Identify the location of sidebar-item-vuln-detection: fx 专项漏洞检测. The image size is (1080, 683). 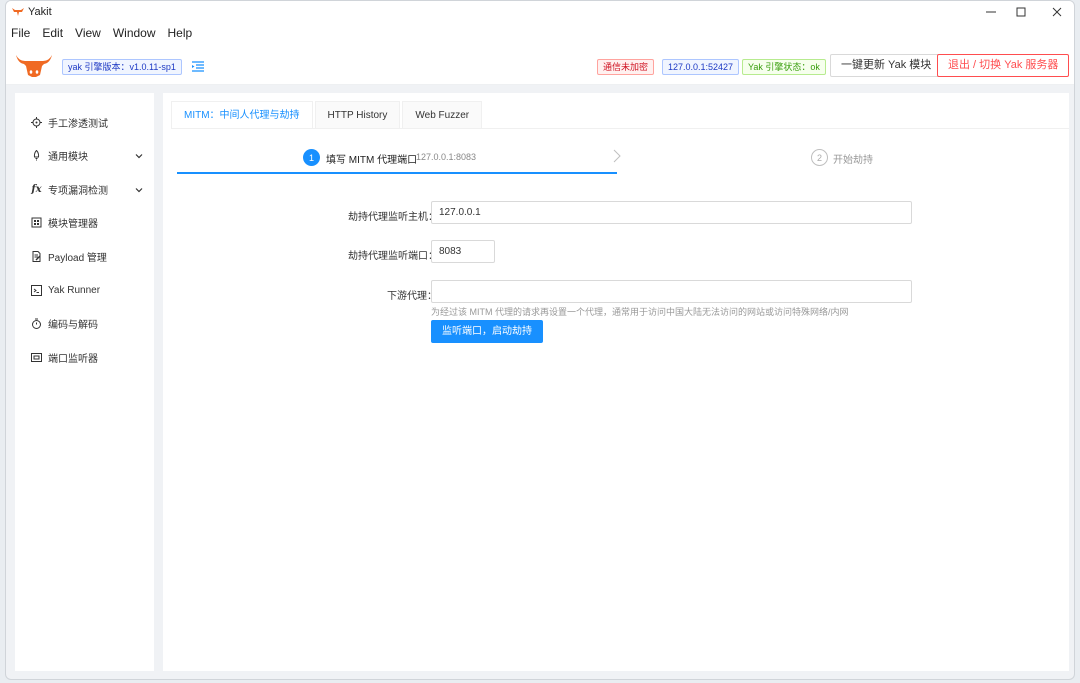
(84, 189).